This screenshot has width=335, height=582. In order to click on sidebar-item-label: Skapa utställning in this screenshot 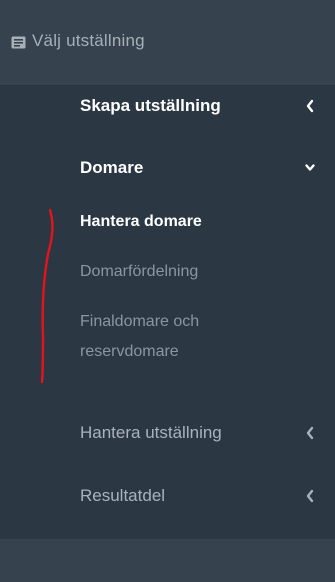, I will do `click(150, 105)`.